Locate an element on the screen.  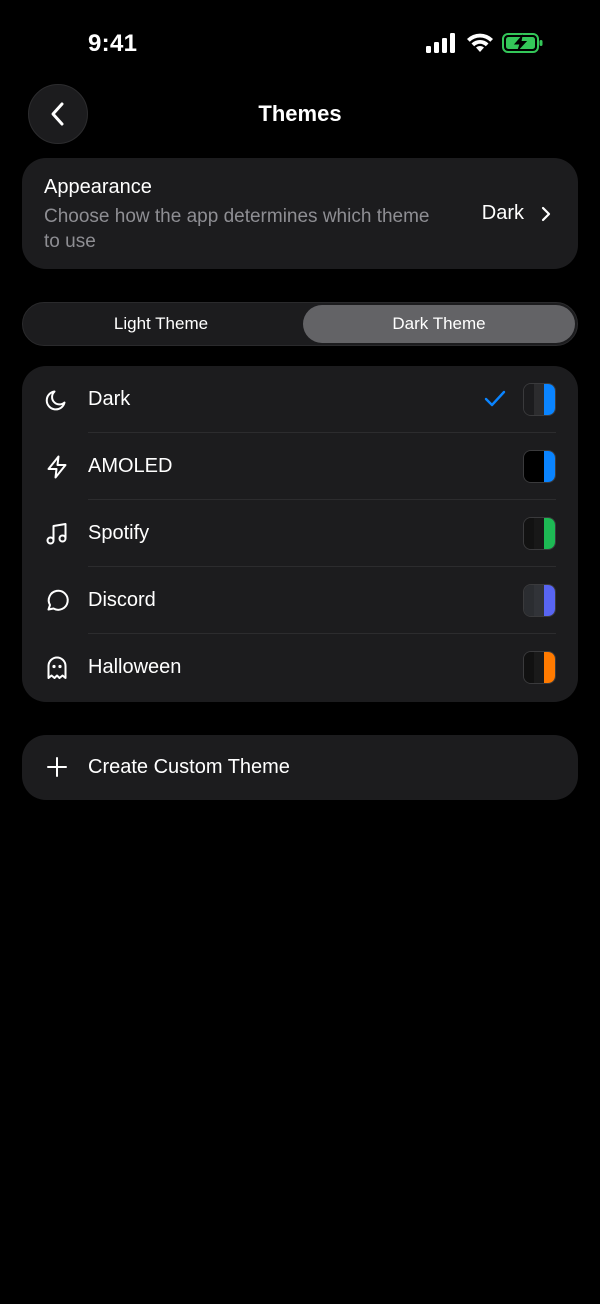
theme-label: Discord is located at coordinates (122, 600).